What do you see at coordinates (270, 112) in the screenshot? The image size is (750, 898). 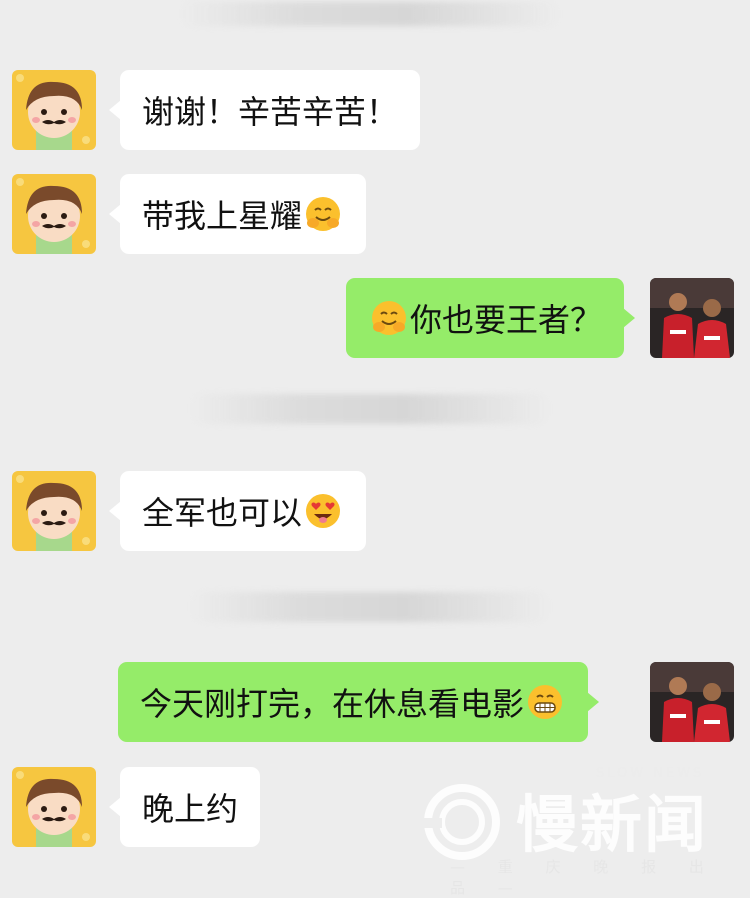 I see `message-text: 谢谢！辛苦辛苦！` at bounding box center [270, 112].